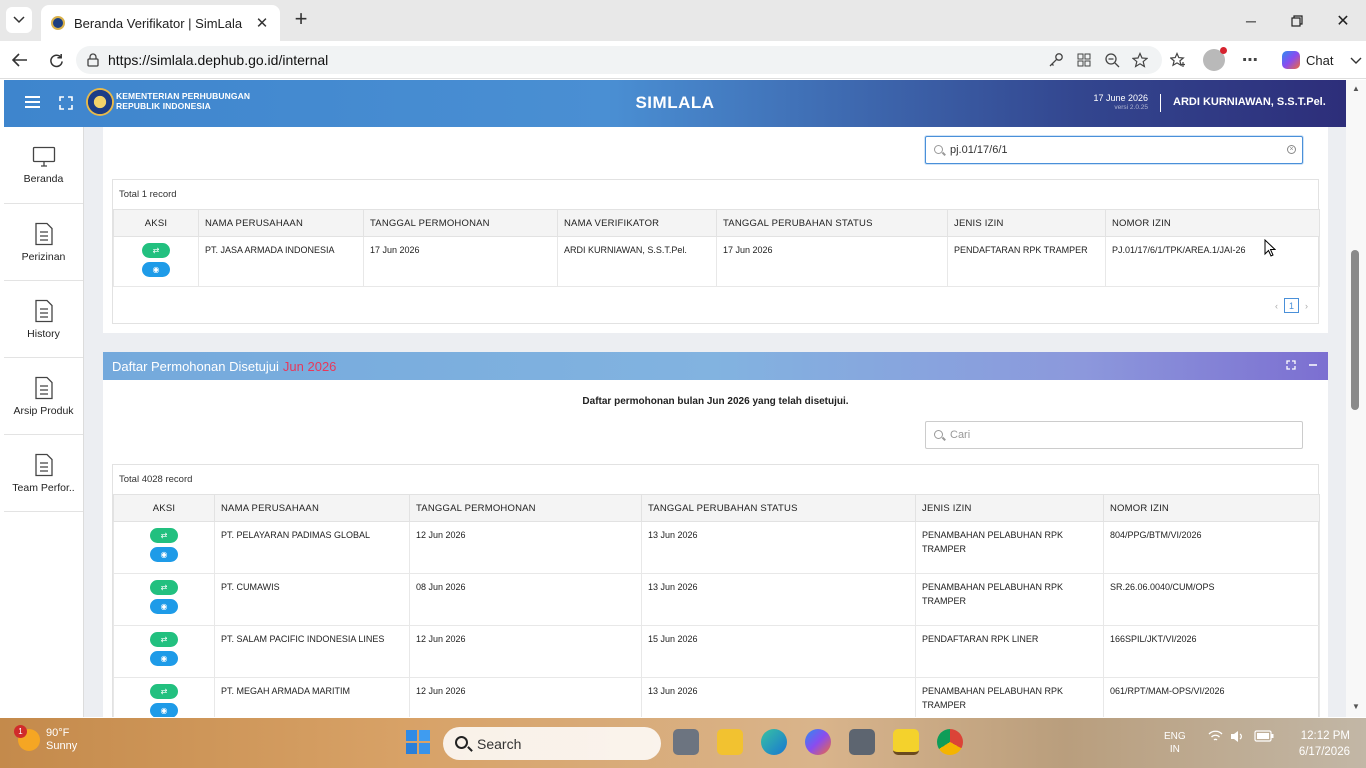  What do you see at coordinates (56, 60) in the screenshot?
I see `reload-button` at bounding box center [56, 60].